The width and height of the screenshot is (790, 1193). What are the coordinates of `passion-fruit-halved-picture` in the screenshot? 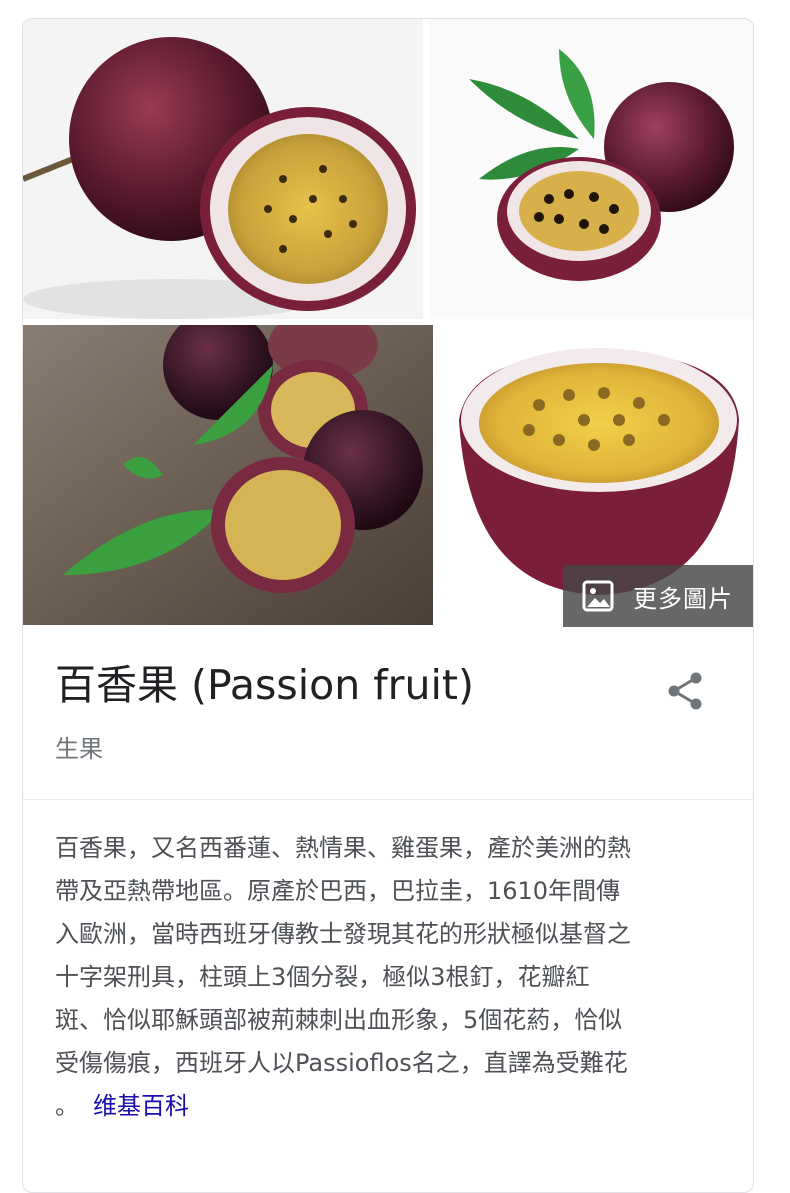 It's located at (223, 169).